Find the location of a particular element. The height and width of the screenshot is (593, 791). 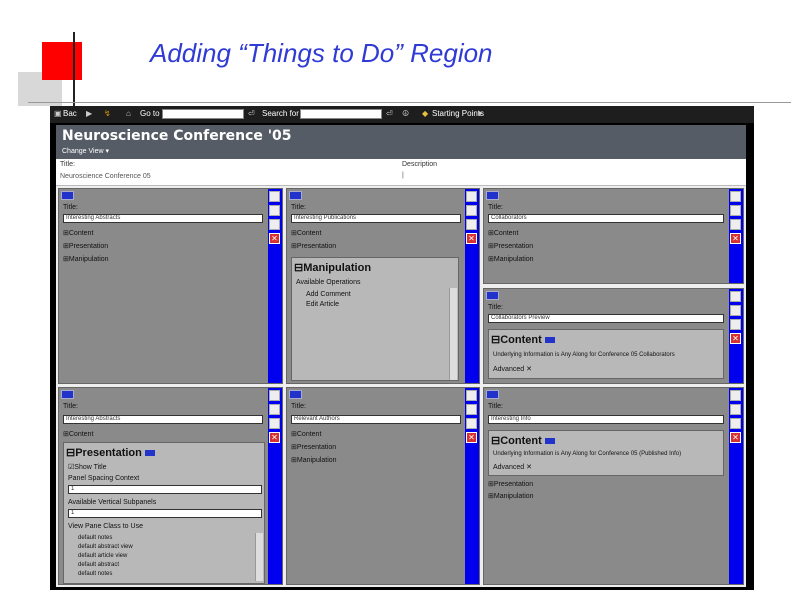

decorative-red-block is located at coordinates (62, 61).